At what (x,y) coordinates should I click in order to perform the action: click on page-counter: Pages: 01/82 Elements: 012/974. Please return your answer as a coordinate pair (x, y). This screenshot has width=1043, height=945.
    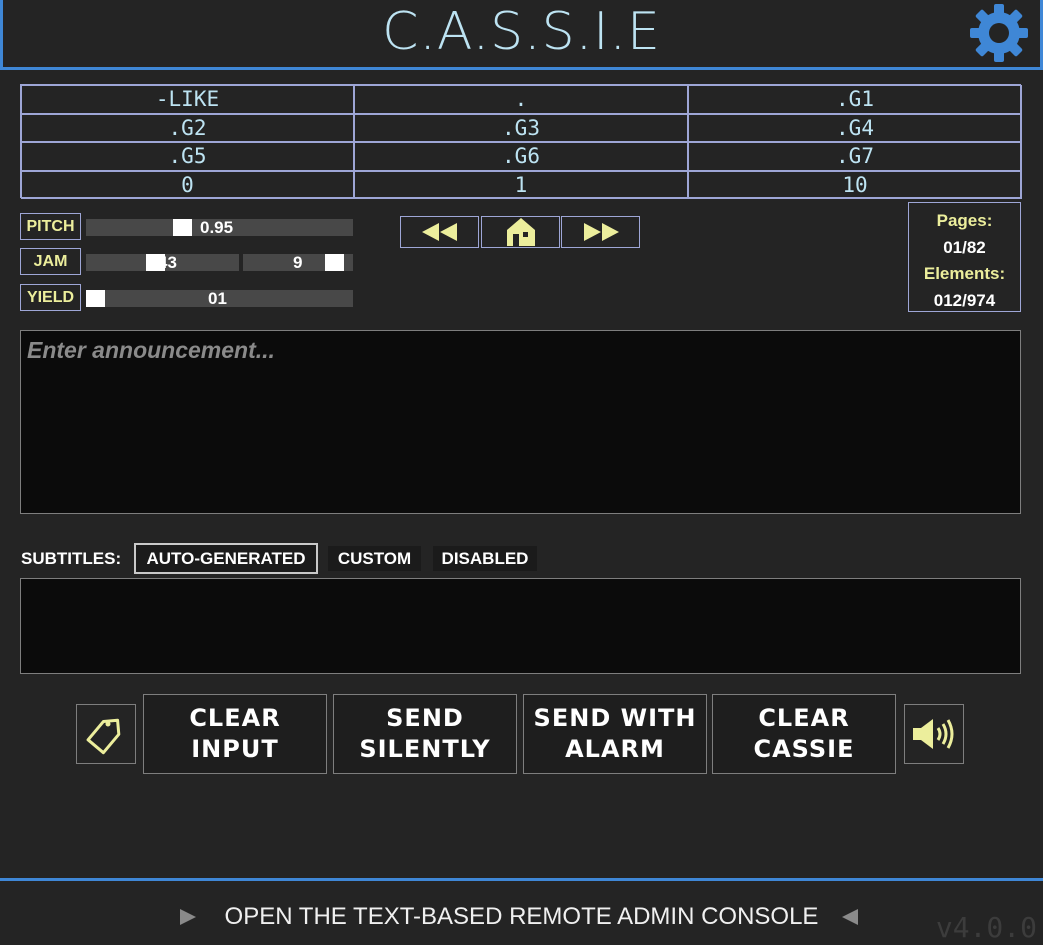
    Looking at the image, I should click on (964, 257).